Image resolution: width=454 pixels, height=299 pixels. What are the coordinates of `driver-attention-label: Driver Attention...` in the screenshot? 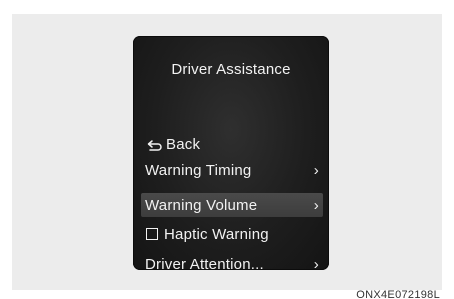 It's located at (204, 264).